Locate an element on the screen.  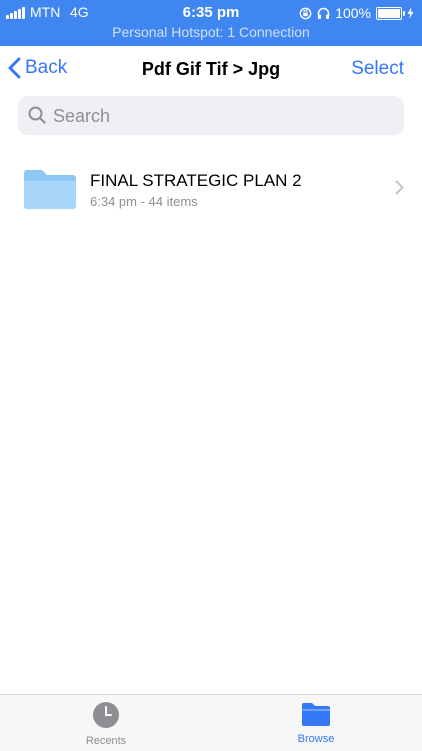
status-row: MTN 4G 6:35 pm 100% is located at coordinates (211, 13).